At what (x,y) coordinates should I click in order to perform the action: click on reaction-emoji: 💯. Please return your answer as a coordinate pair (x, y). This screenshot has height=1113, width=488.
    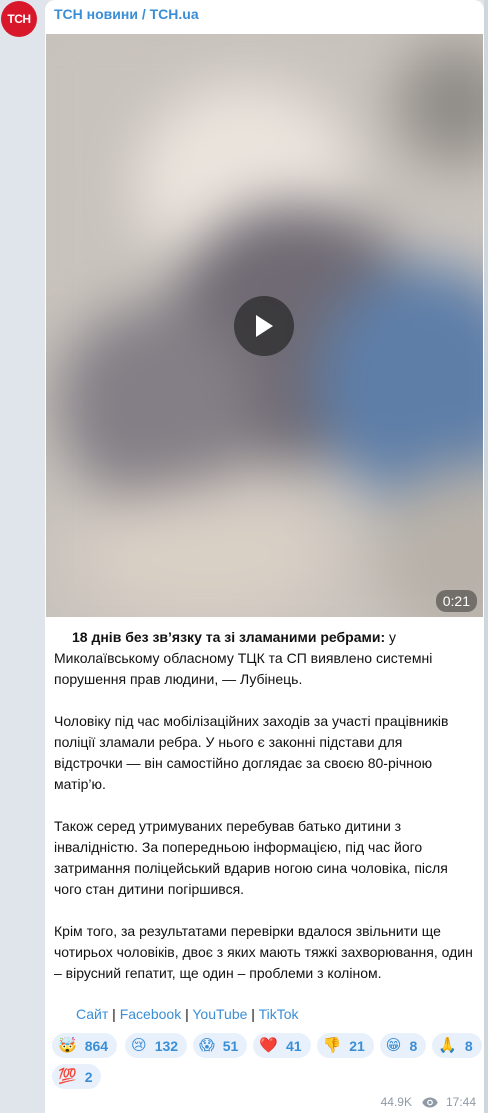
    Looking at the image, I should click on (67, 1076).